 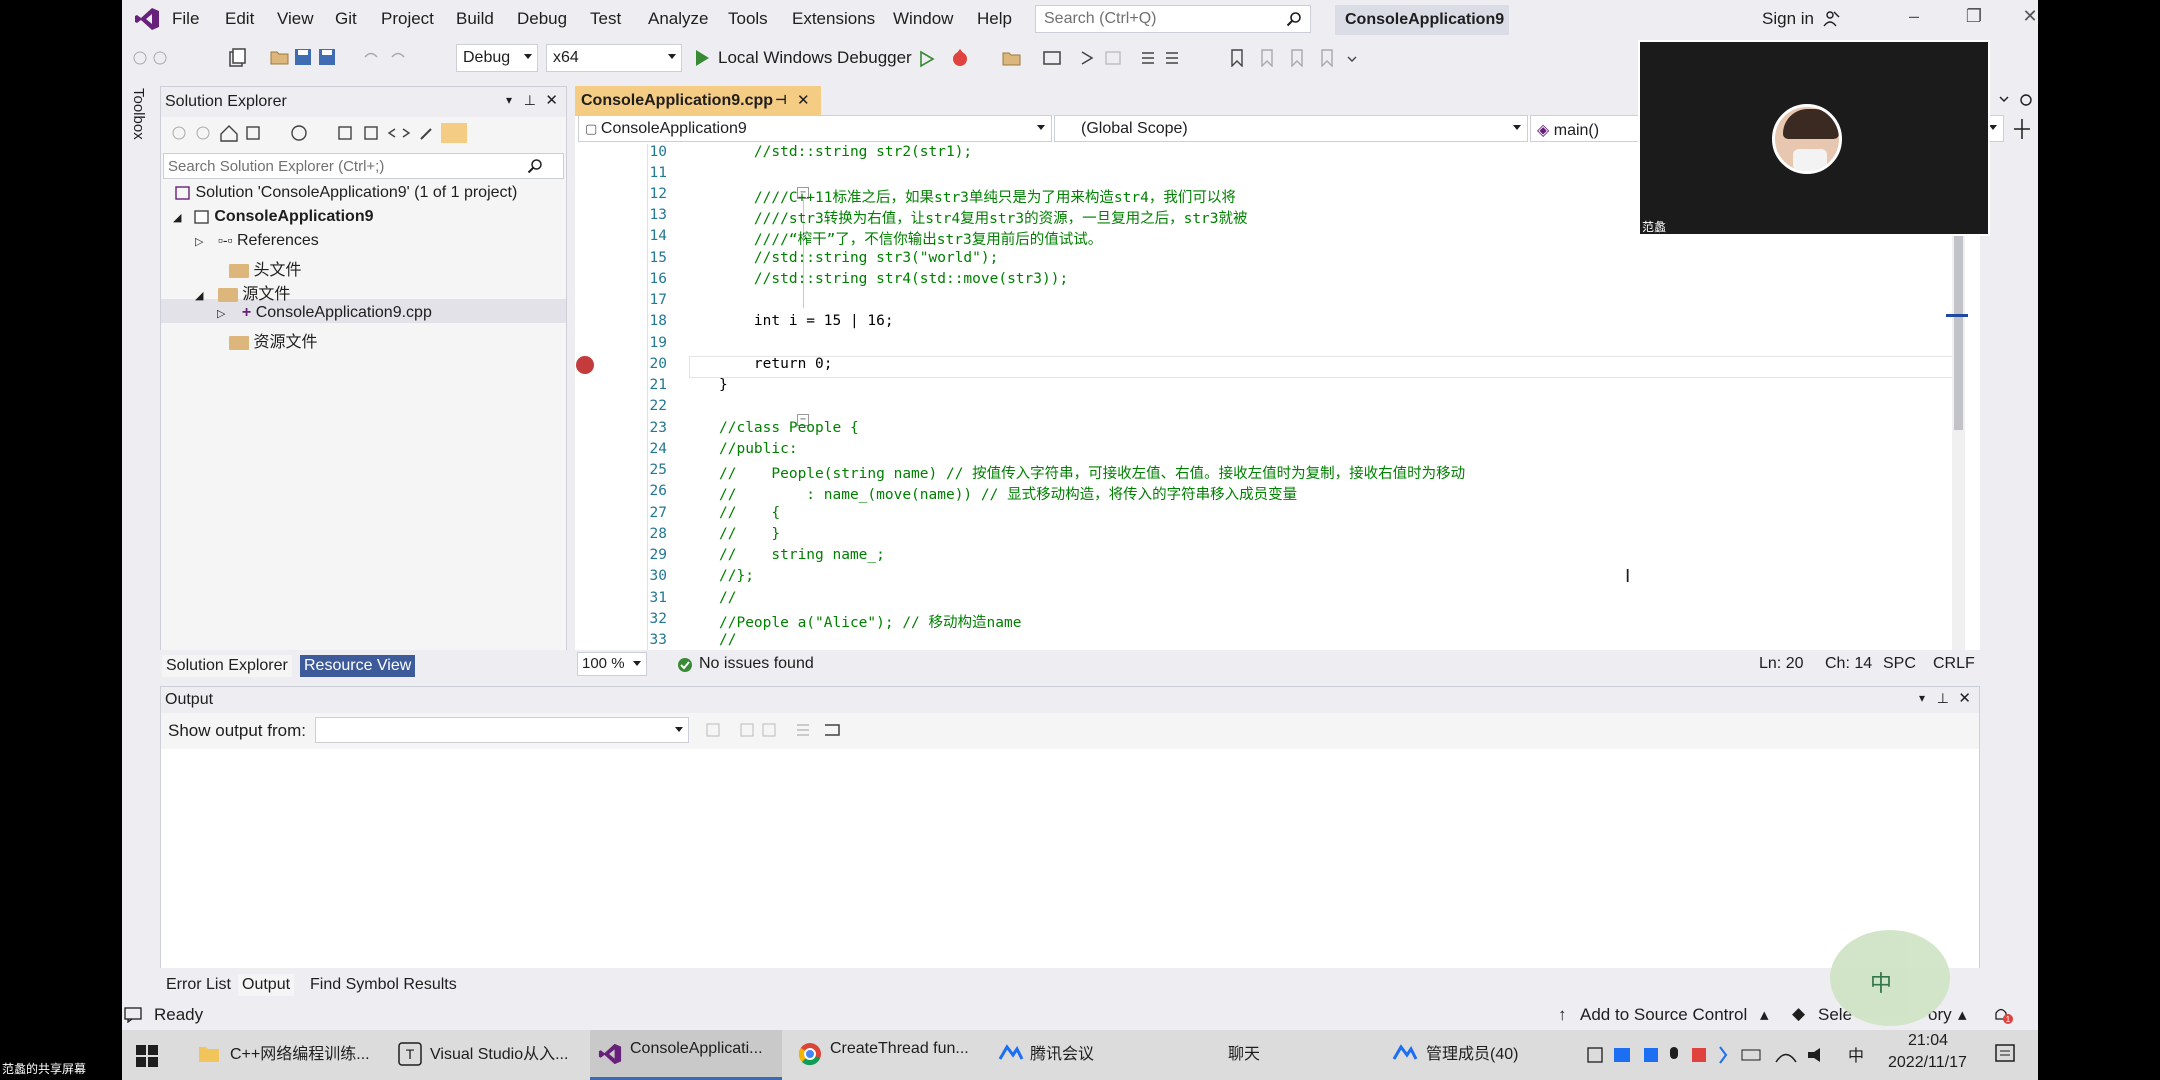 I want to click on menu-project: Project, so click(x=407, y=19).